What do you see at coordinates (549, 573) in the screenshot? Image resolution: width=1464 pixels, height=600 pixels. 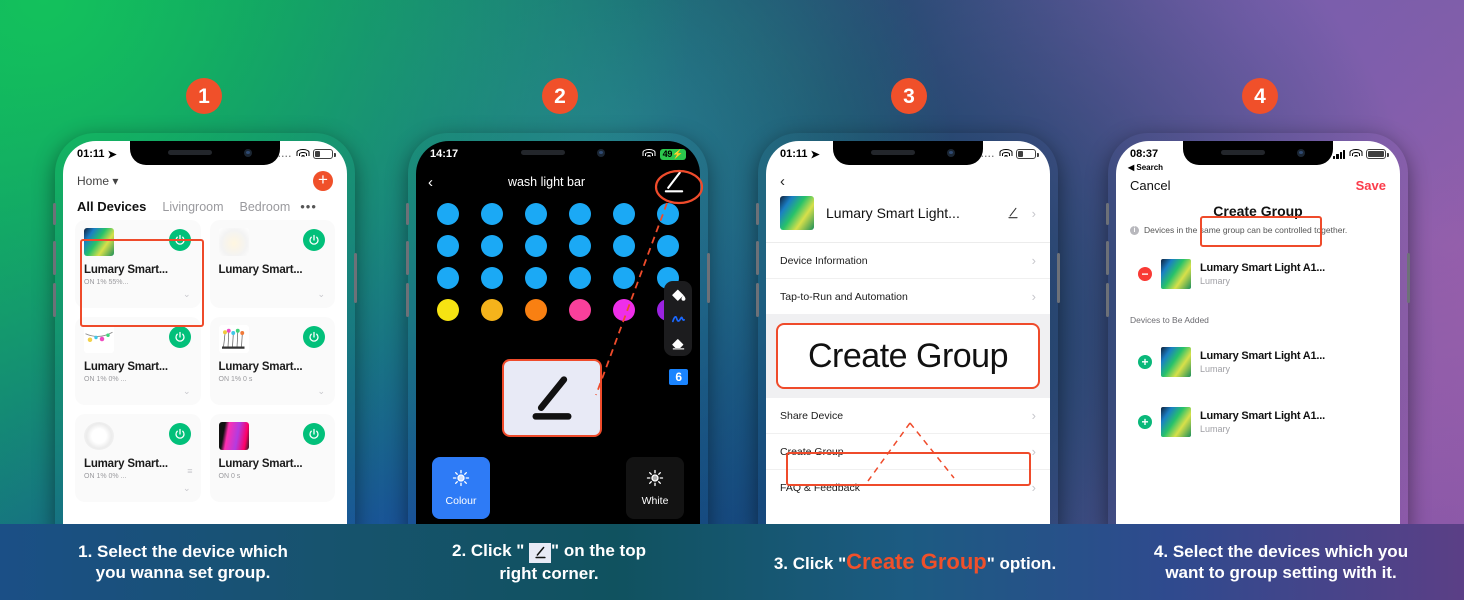 I see `caption-2-line2: right corner.` at bounding box center [549, 573].